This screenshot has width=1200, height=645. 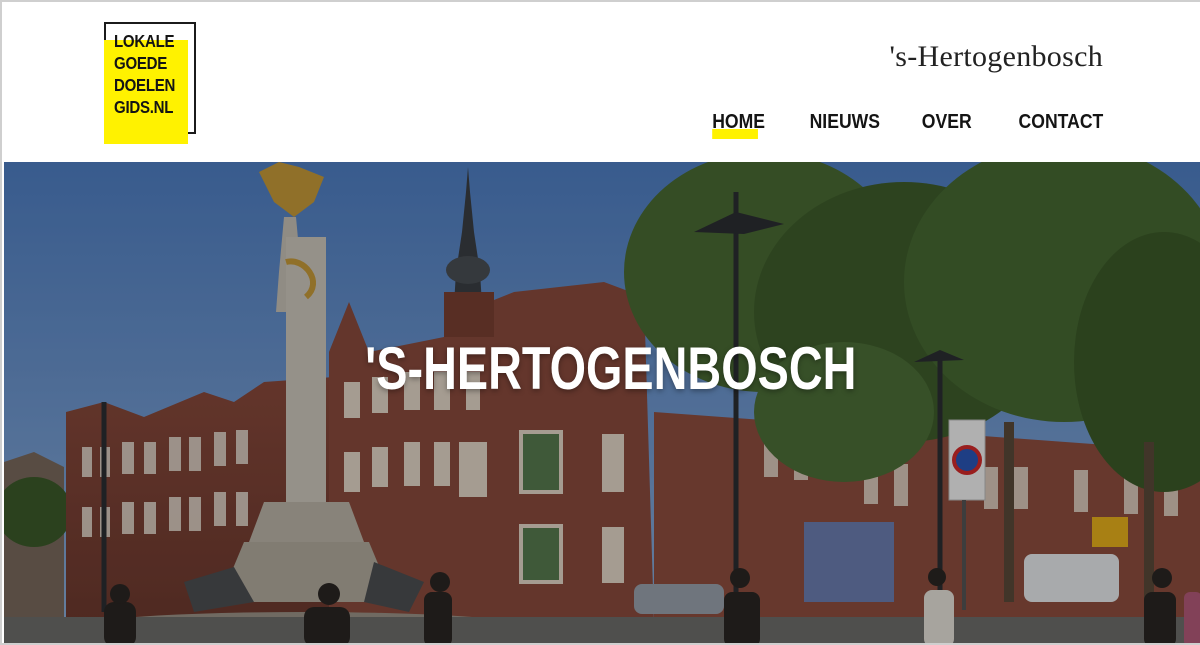 I want to click on logo-line: GIDS.NL, so click(x=144, y=107).